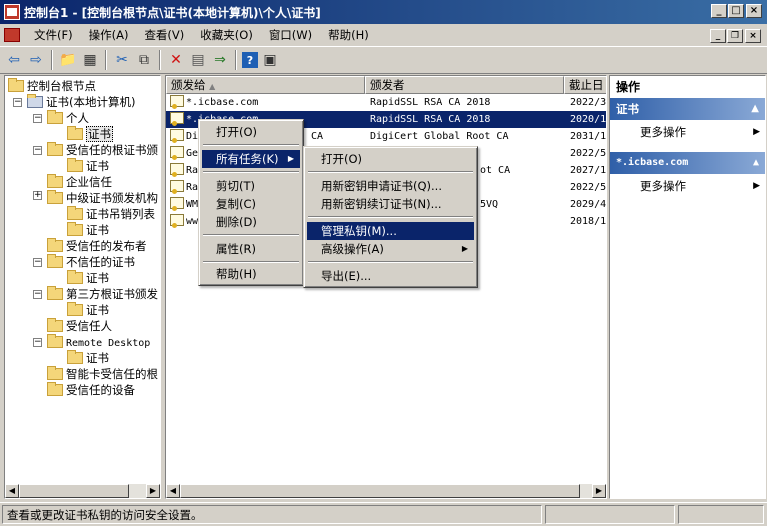  What do you see at coordinates (687, 163) in the screenshot?
I see `actions-section-selected-cert: *.icbase.com ▲` at bounding box center [687, 163].